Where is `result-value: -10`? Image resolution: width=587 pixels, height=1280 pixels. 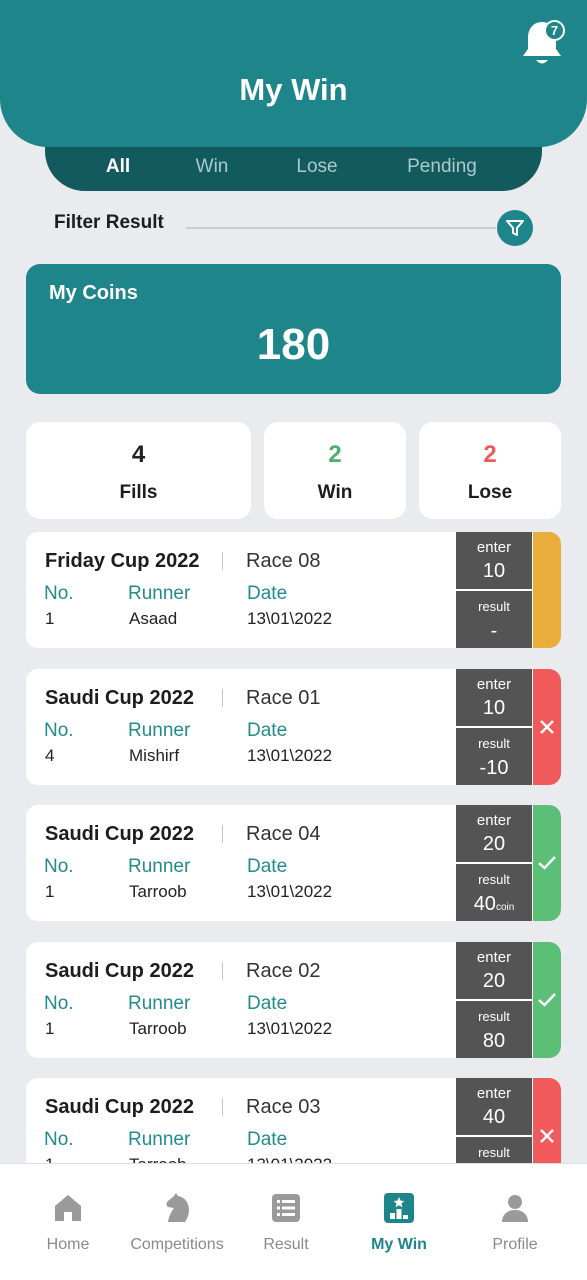
result-value: -10 is located at coordinates (494, 768).